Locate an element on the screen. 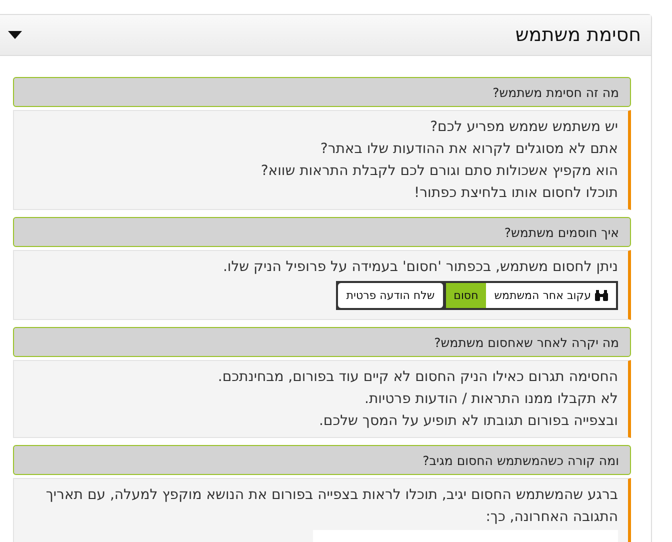  answer-text: ובצפייה בפורום תגובתו לא תופיע על המסך שלכם. is located at coordinates (468, 421).